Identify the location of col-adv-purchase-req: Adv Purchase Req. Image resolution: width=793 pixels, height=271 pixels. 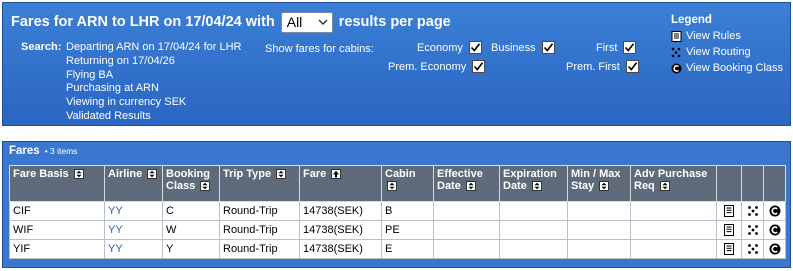
(673, 183).